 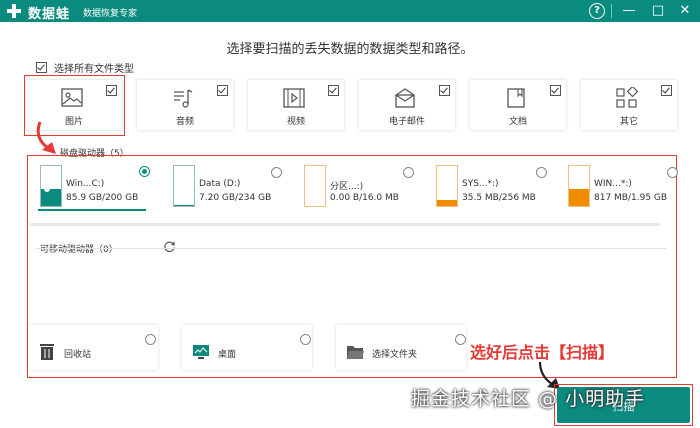 I want to click on drives-scrollbar, so click(x=345, y=224).